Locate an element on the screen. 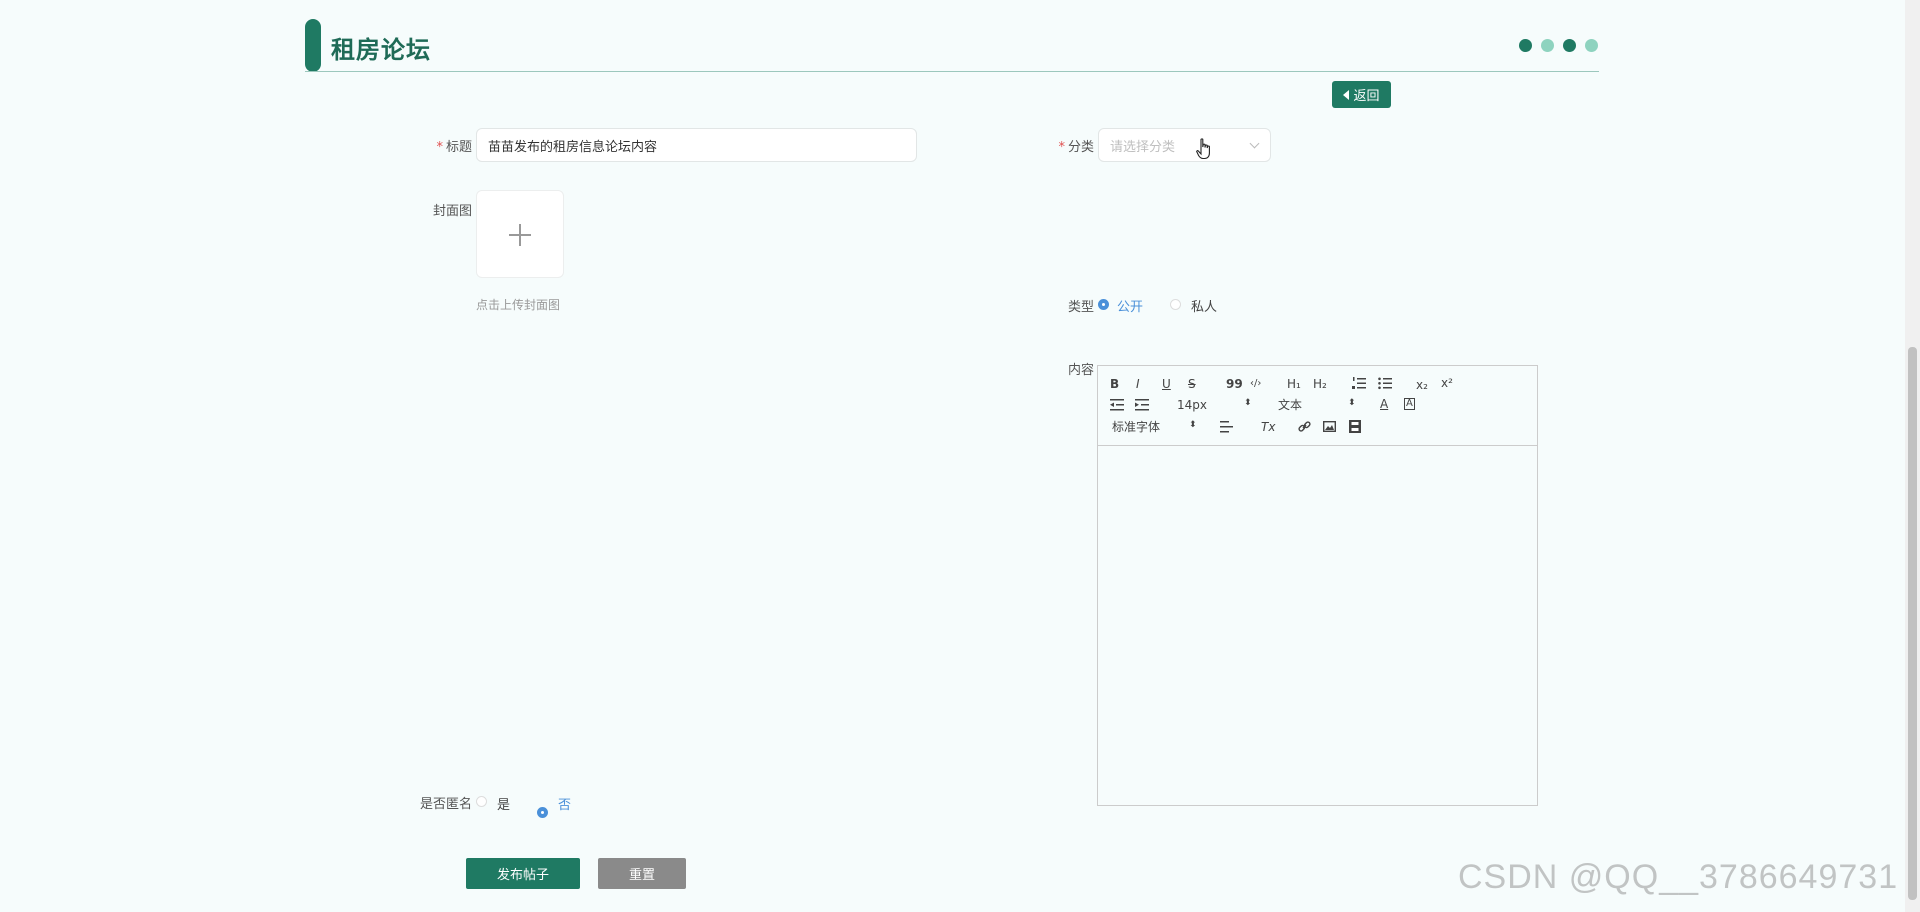 This screenshot has width=1920, height=912. arrow-left-icon is located at coordinates (1346, 94).